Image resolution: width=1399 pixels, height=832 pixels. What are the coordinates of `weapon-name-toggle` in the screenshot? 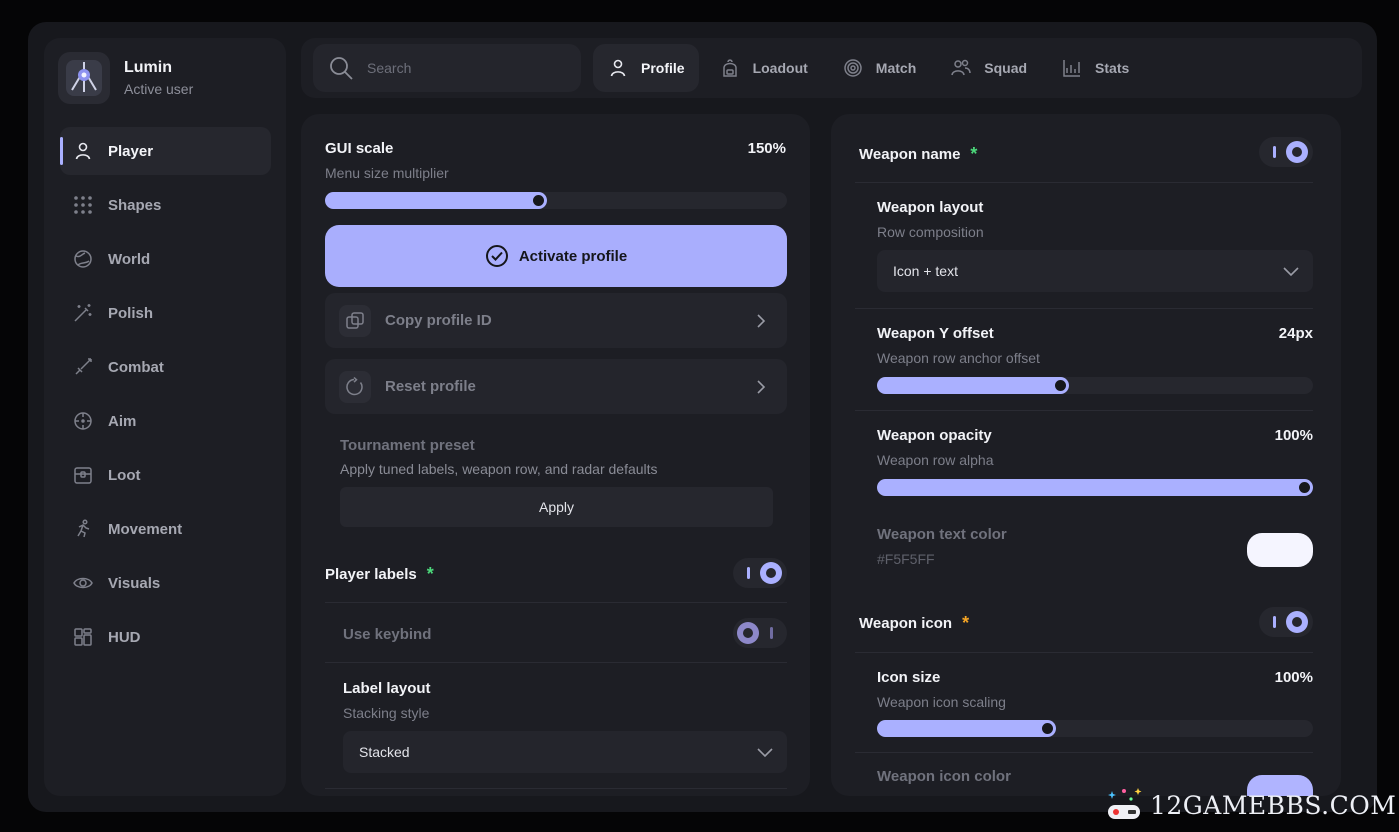 It's located at (1286, 152).